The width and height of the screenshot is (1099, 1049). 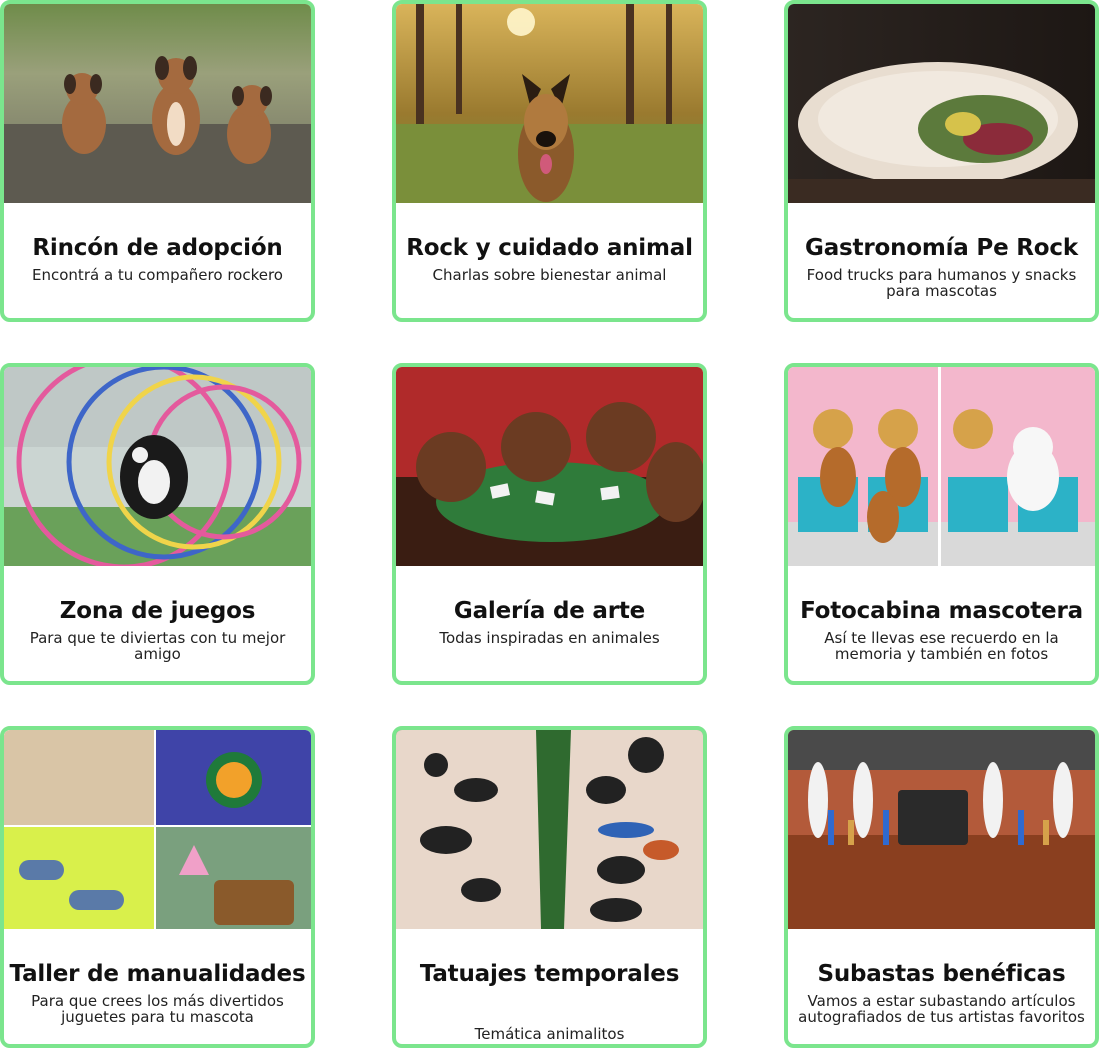 I want to click on dog-forest-image, so click(x=549, y=103).